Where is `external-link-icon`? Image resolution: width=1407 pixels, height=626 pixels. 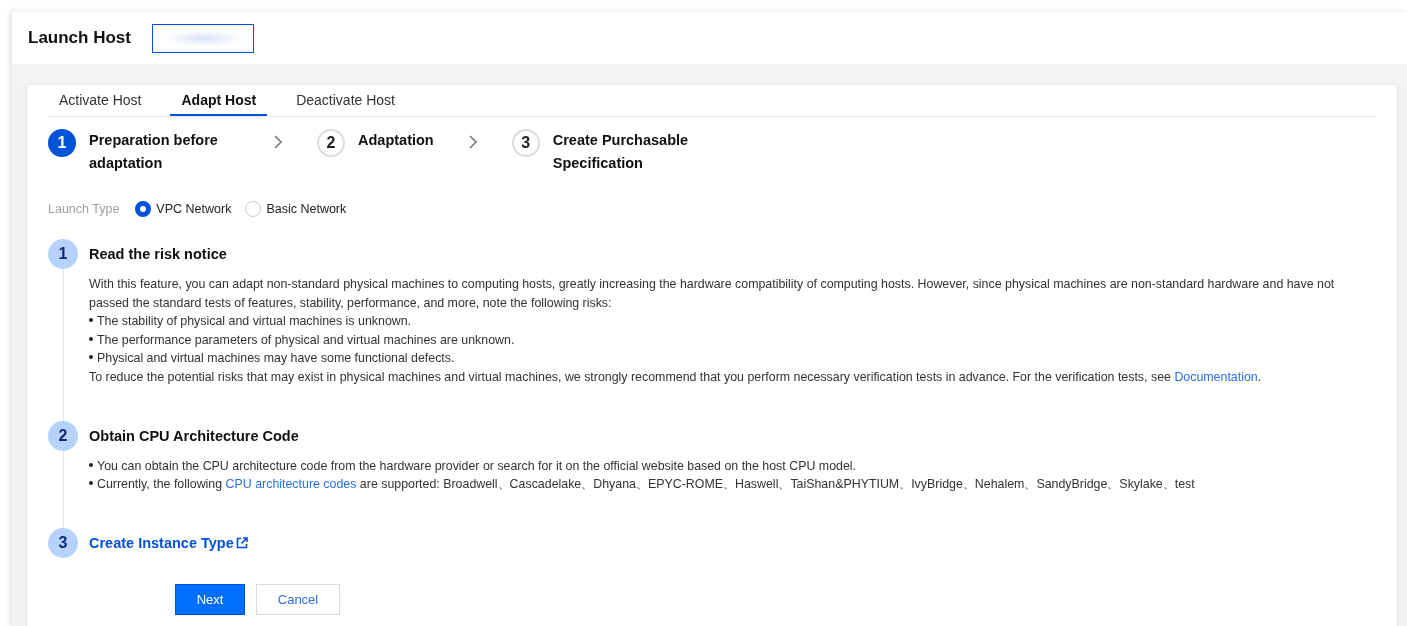
external-link-icon is located at coordinates (241, 542).